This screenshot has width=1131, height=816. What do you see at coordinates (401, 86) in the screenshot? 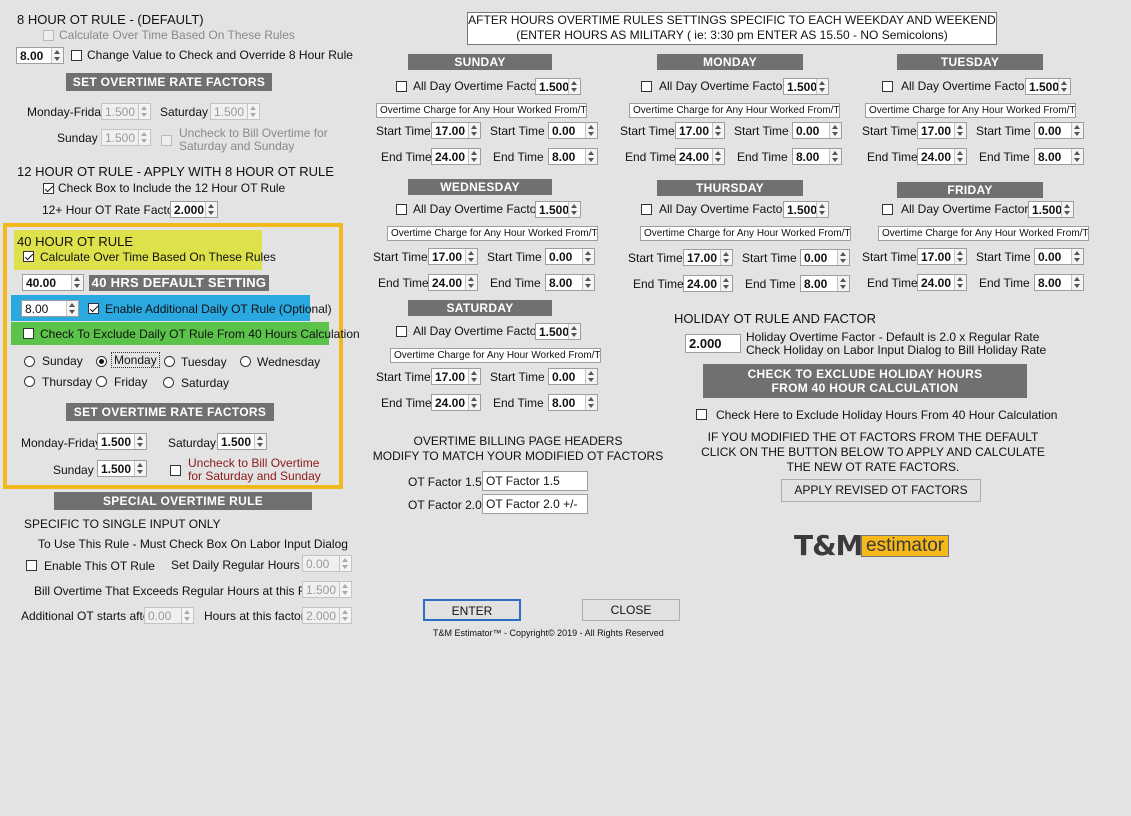
I see `all-day-checkbox-sunday` at bounding box center [401, 86].